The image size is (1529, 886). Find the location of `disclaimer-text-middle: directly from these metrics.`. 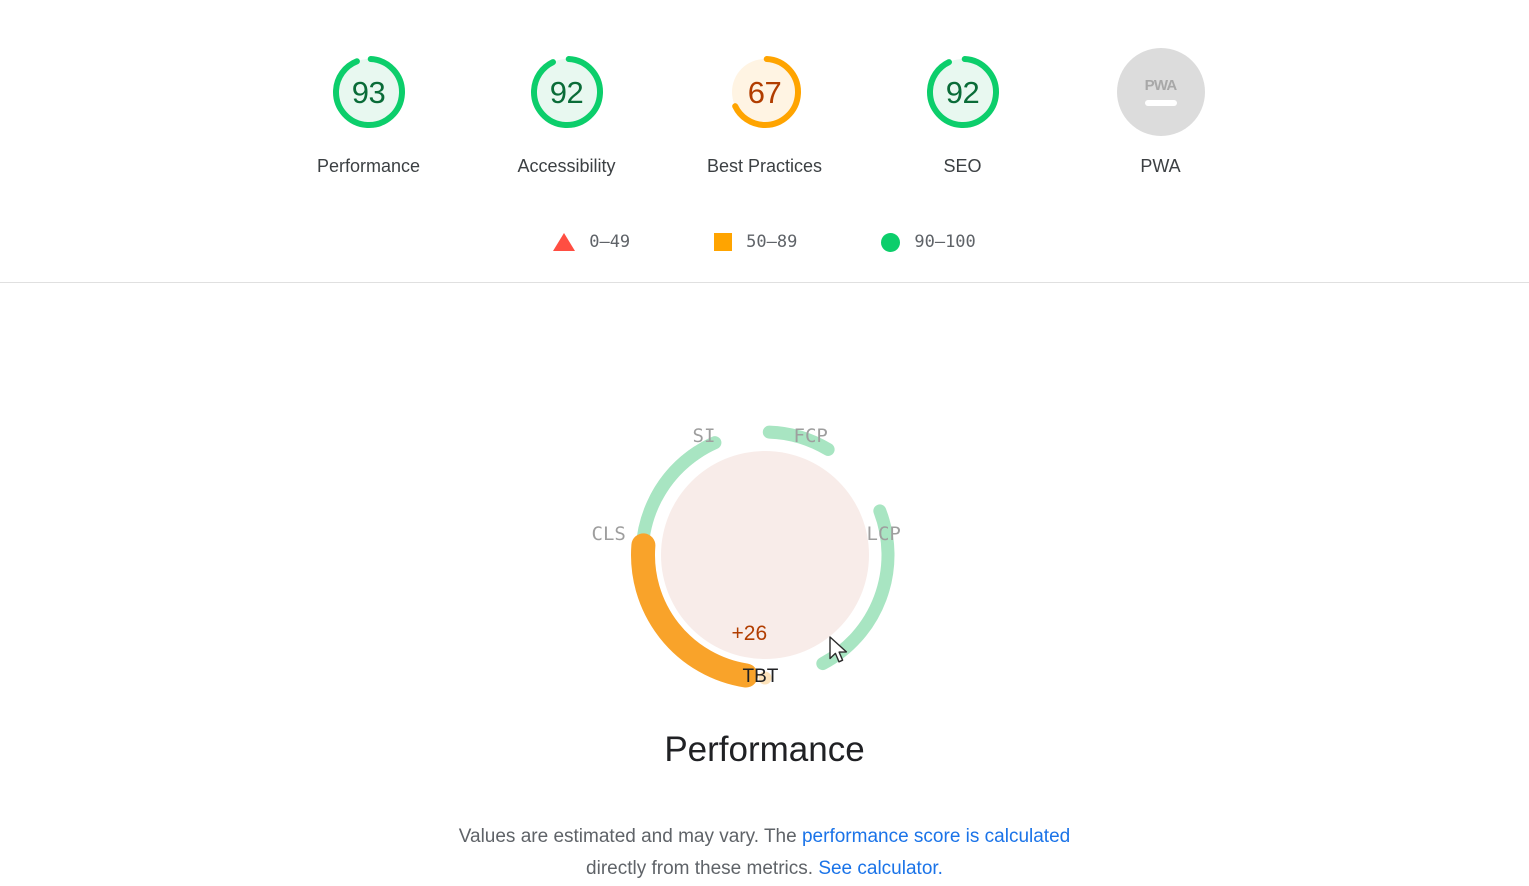

disclaimer-text-middle: directly from these metrics. is located at coordinates (702, 869).